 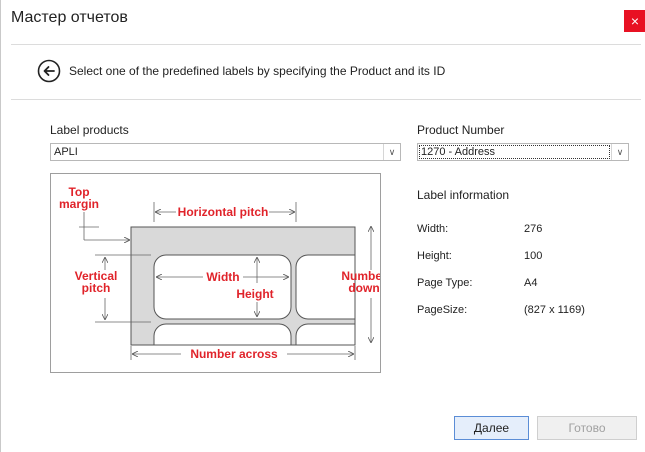 What do you see at coordinates (463, 195) in the screenshot?
I see `label-information-title: Label information` at bounding box center [463, 195].